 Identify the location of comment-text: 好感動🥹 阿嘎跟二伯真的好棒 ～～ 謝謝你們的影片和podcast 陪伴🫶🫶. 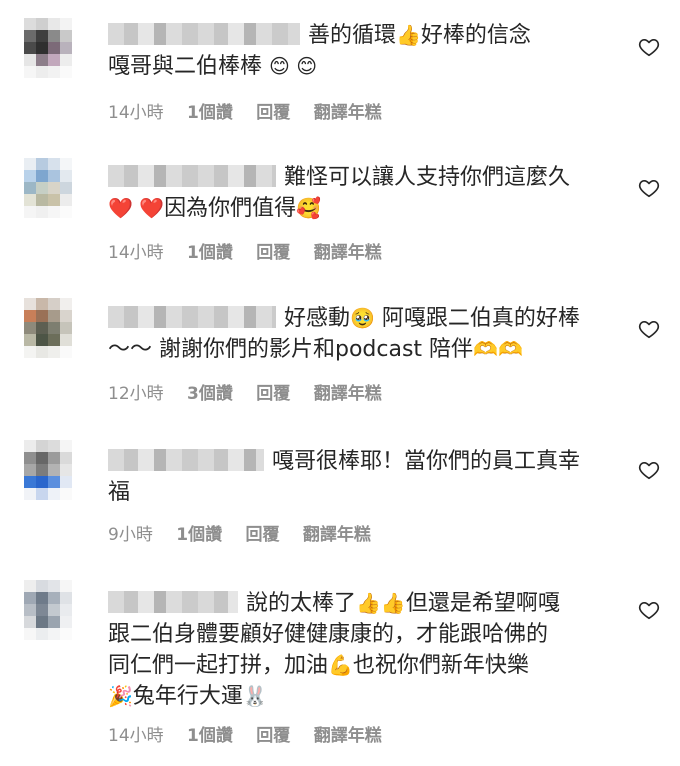
(363, 334).